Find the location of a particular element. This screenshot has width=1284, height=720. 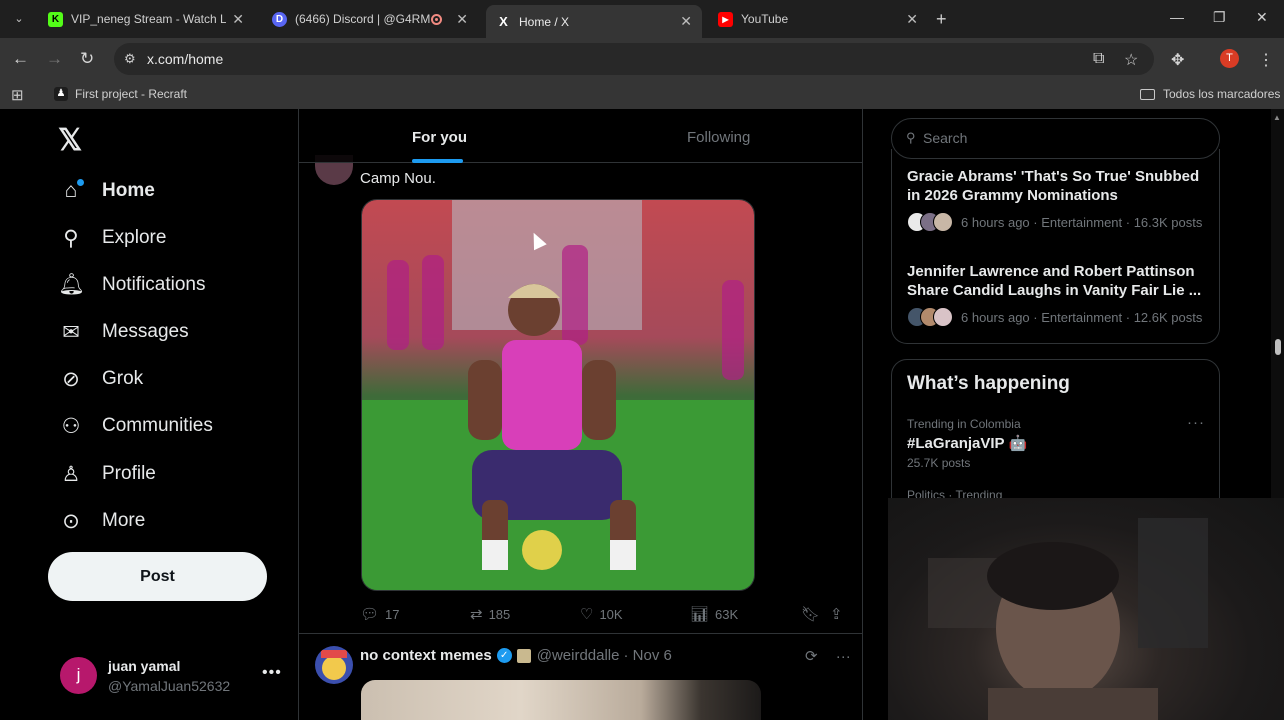

trend-hashtag: #LaGranjaVIP 🤖 is located at coordinates (967, 443).